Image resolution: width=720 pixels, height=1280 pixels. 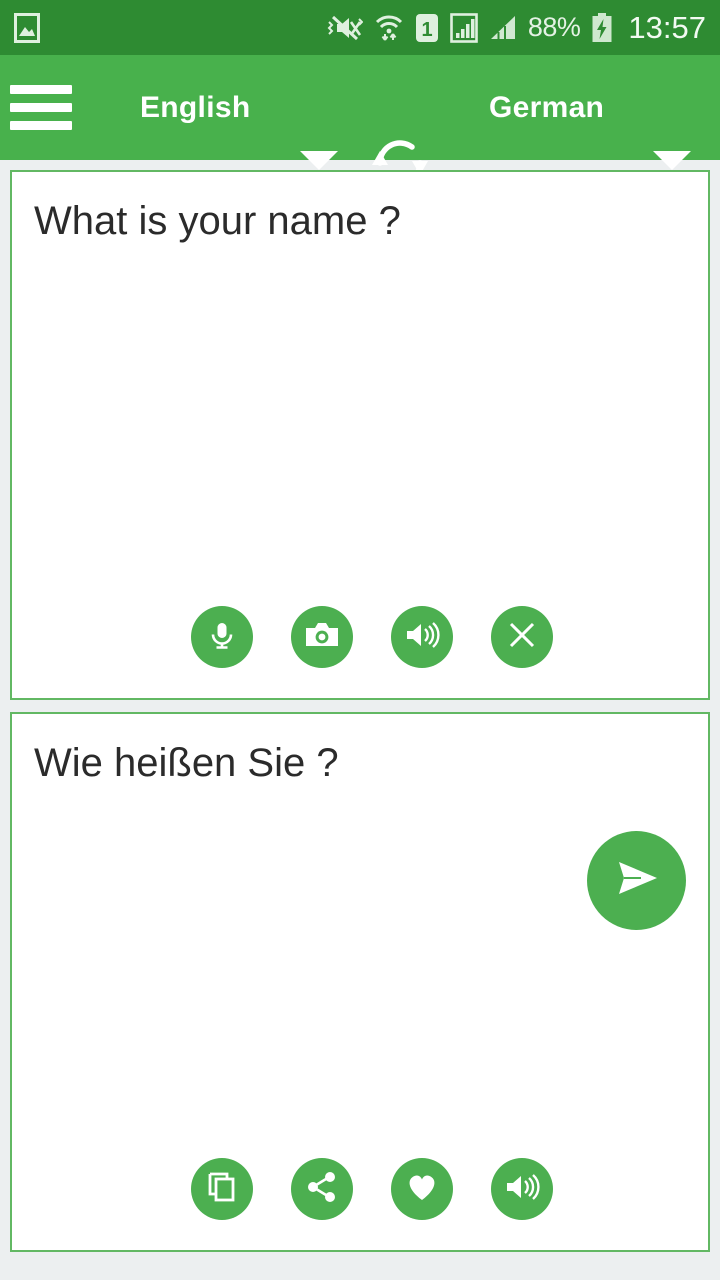 I want to click on speak-result-button, so click(x=522, y=1189).